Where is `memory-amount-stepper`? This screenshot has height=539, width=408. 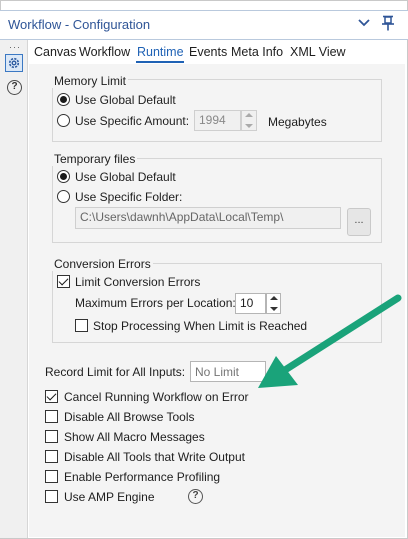 memory-amount-stepper is located at coordinates (249, 120).